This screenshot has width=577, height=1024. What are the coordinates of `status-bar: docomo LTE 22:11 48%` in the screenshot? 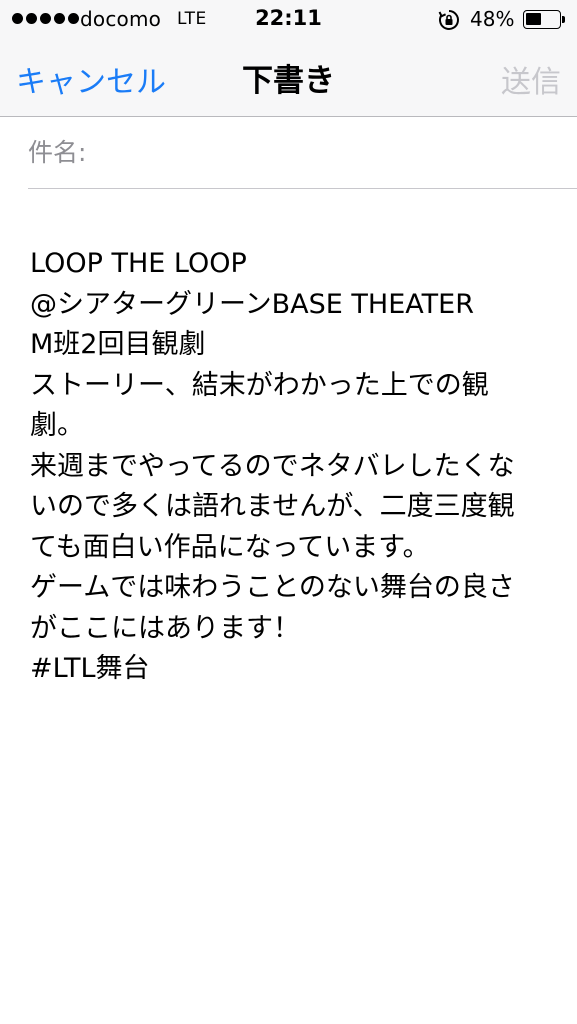 It's located at (288, 20).